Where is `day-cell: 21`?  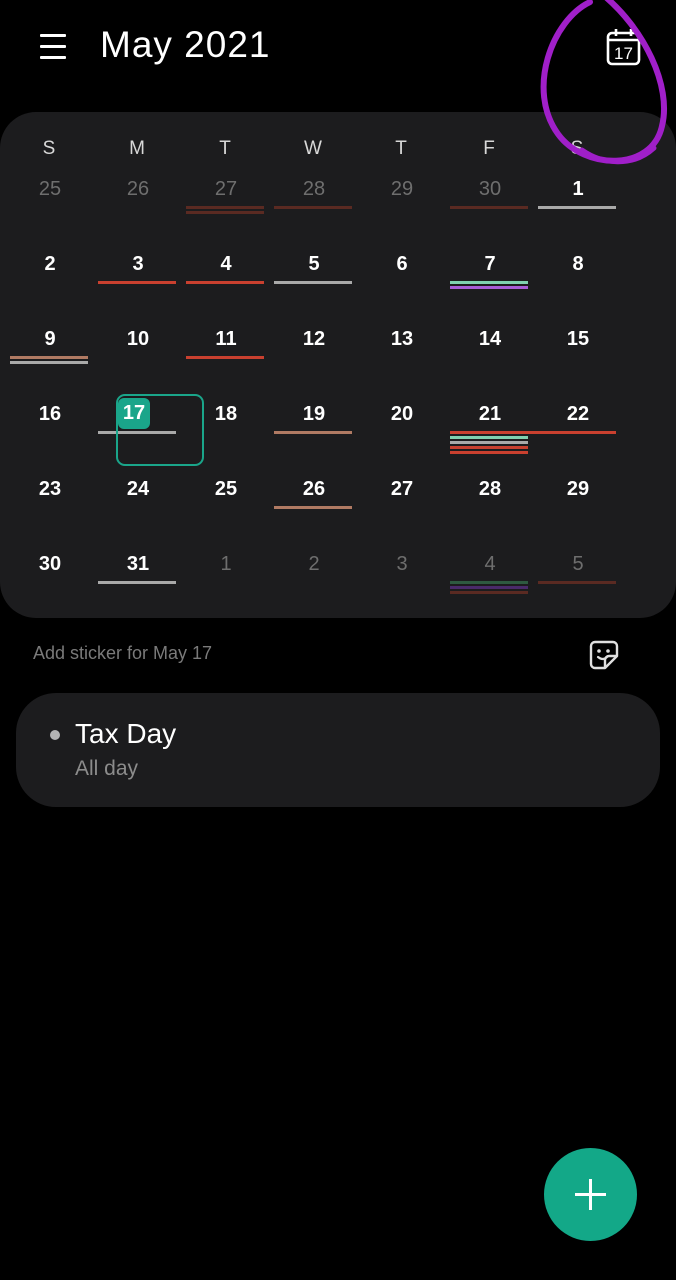 day-cell: 21 is located at coordinates (533, 438).